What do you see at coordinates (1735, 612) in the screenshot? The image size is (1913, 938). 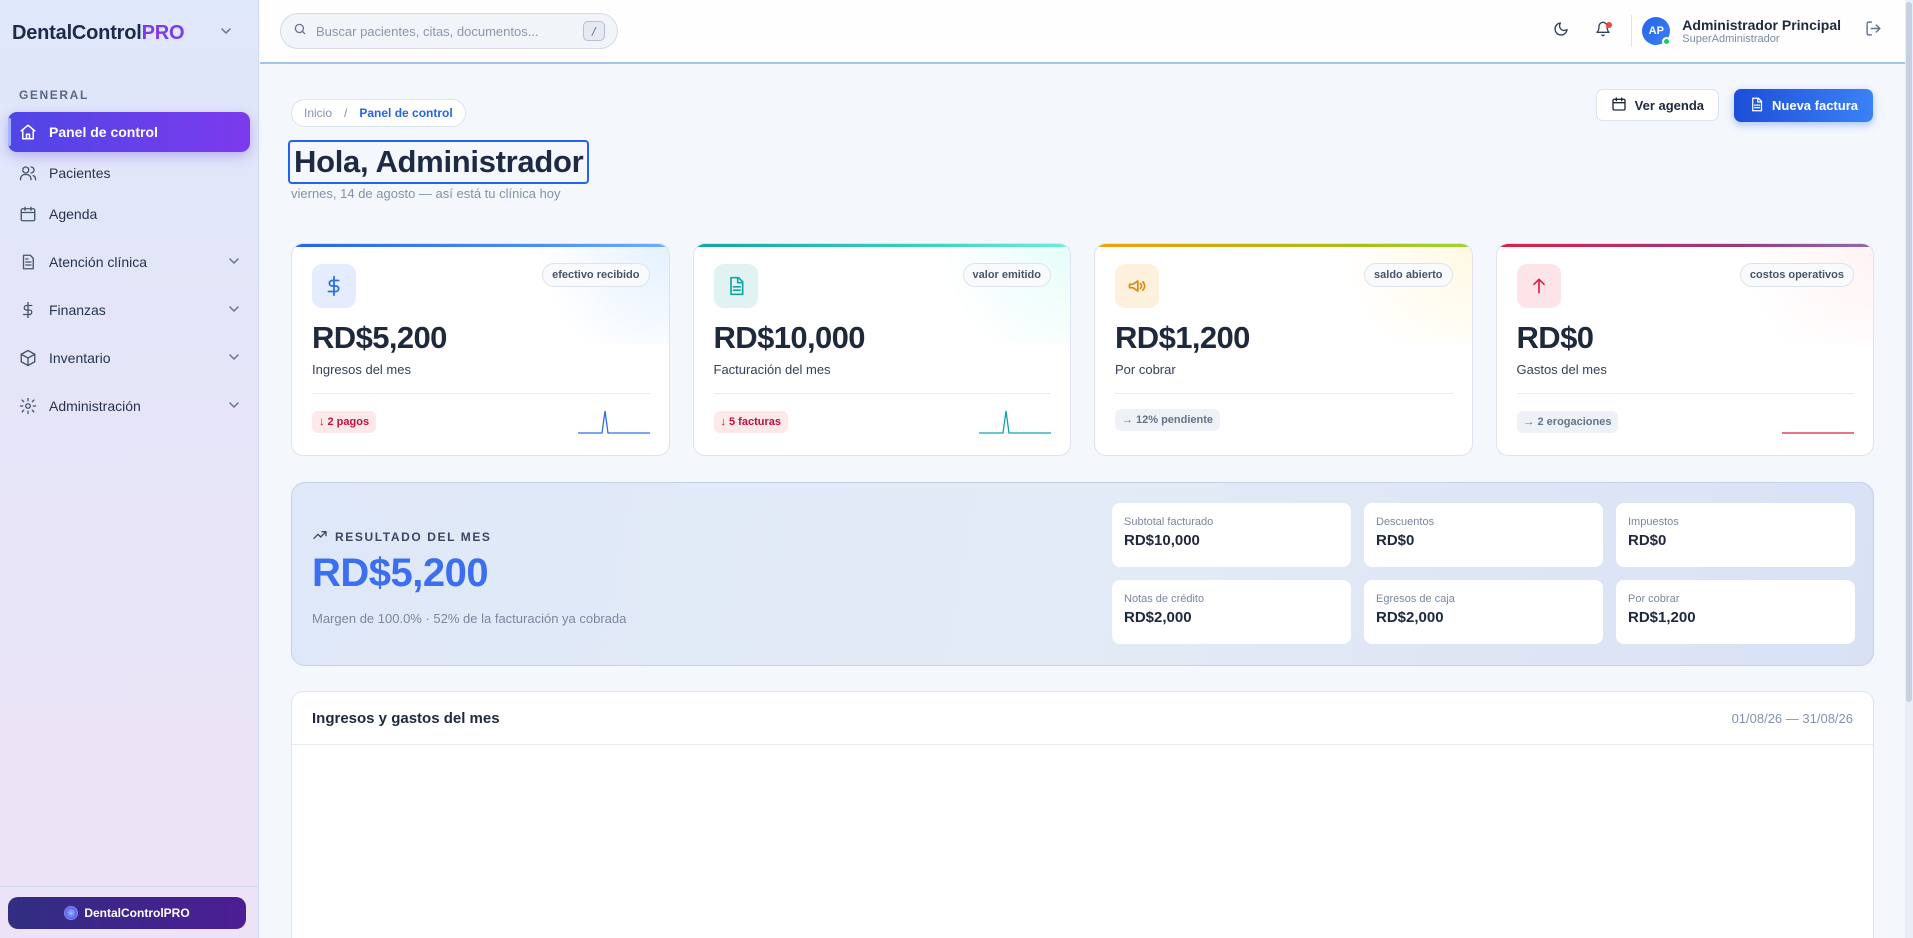 I see `stat-card: Por cobrar RD$1,200` at bounding box center [1735, 612].